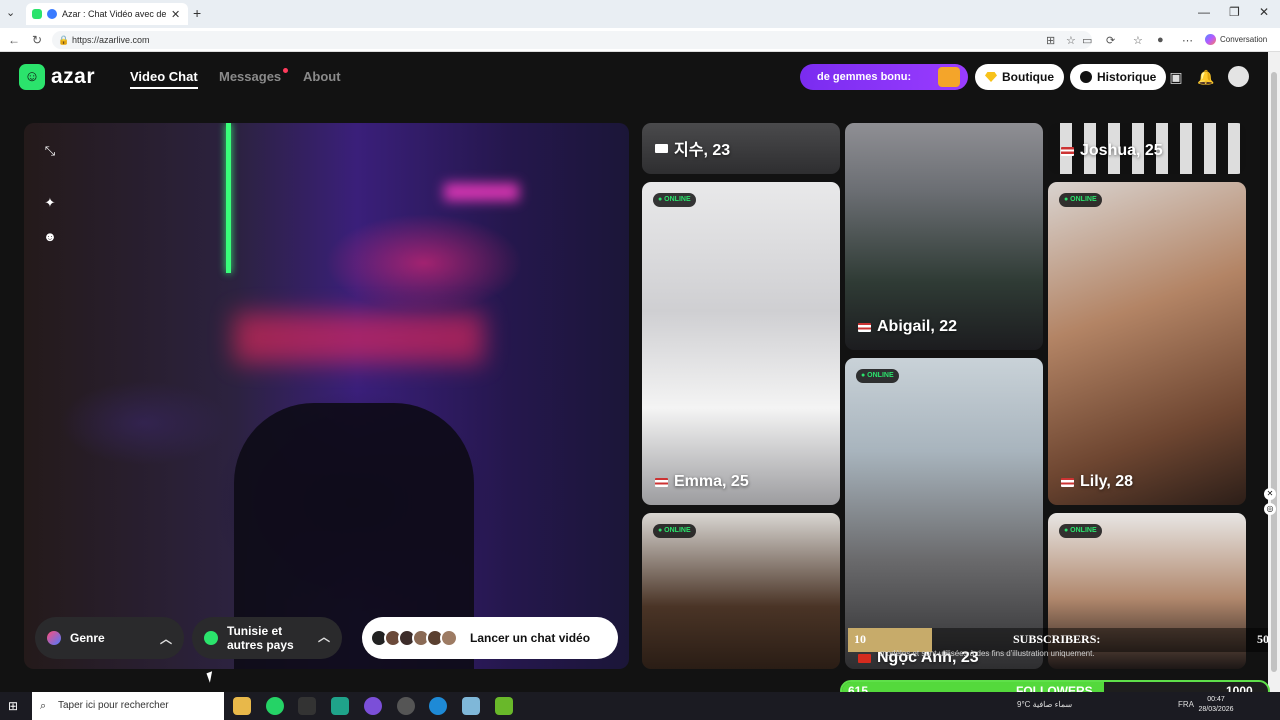 This screenshot has height=720, width=1280. Describe the element at coordinates (52, 14) in the screenshot. I see `tab-status-icon` at that location.